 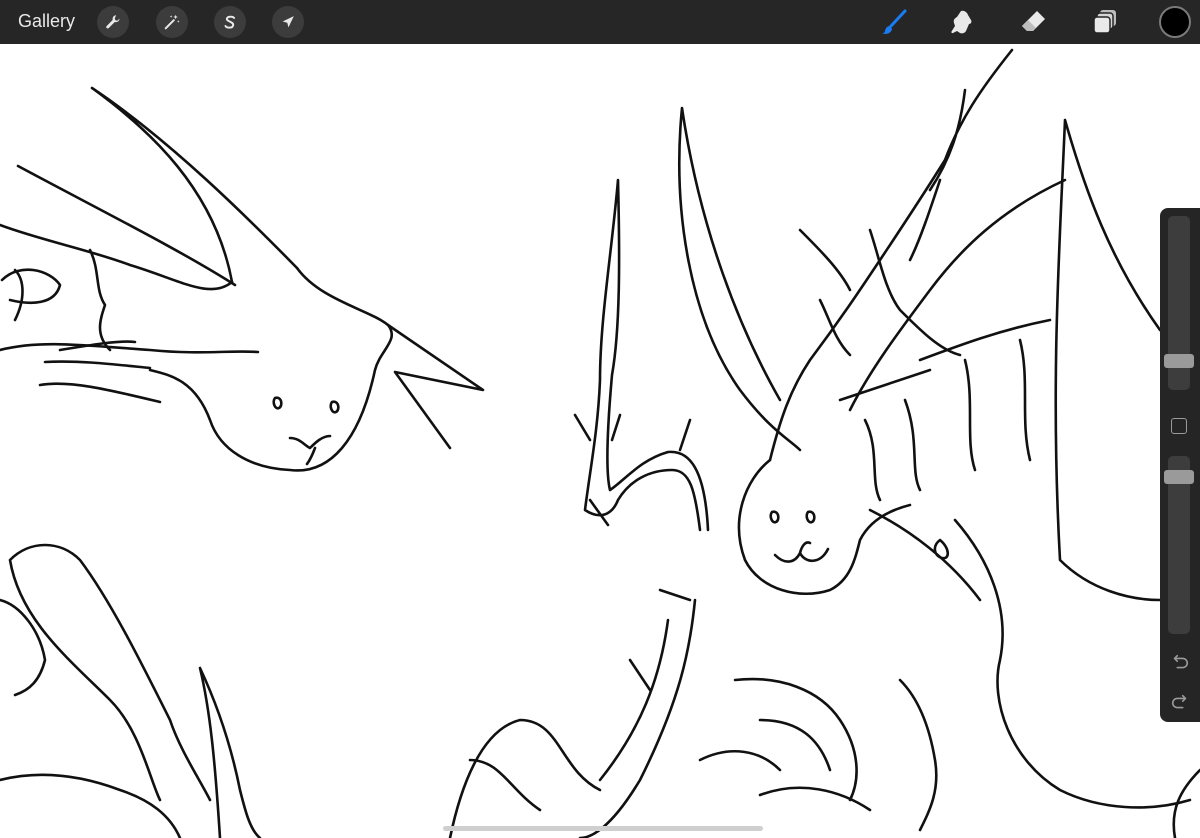 What do you see at coordinates (130, 348) in the screenshot?
I see `stroke-left-neck-bottom` at bounding box center [130, 348].